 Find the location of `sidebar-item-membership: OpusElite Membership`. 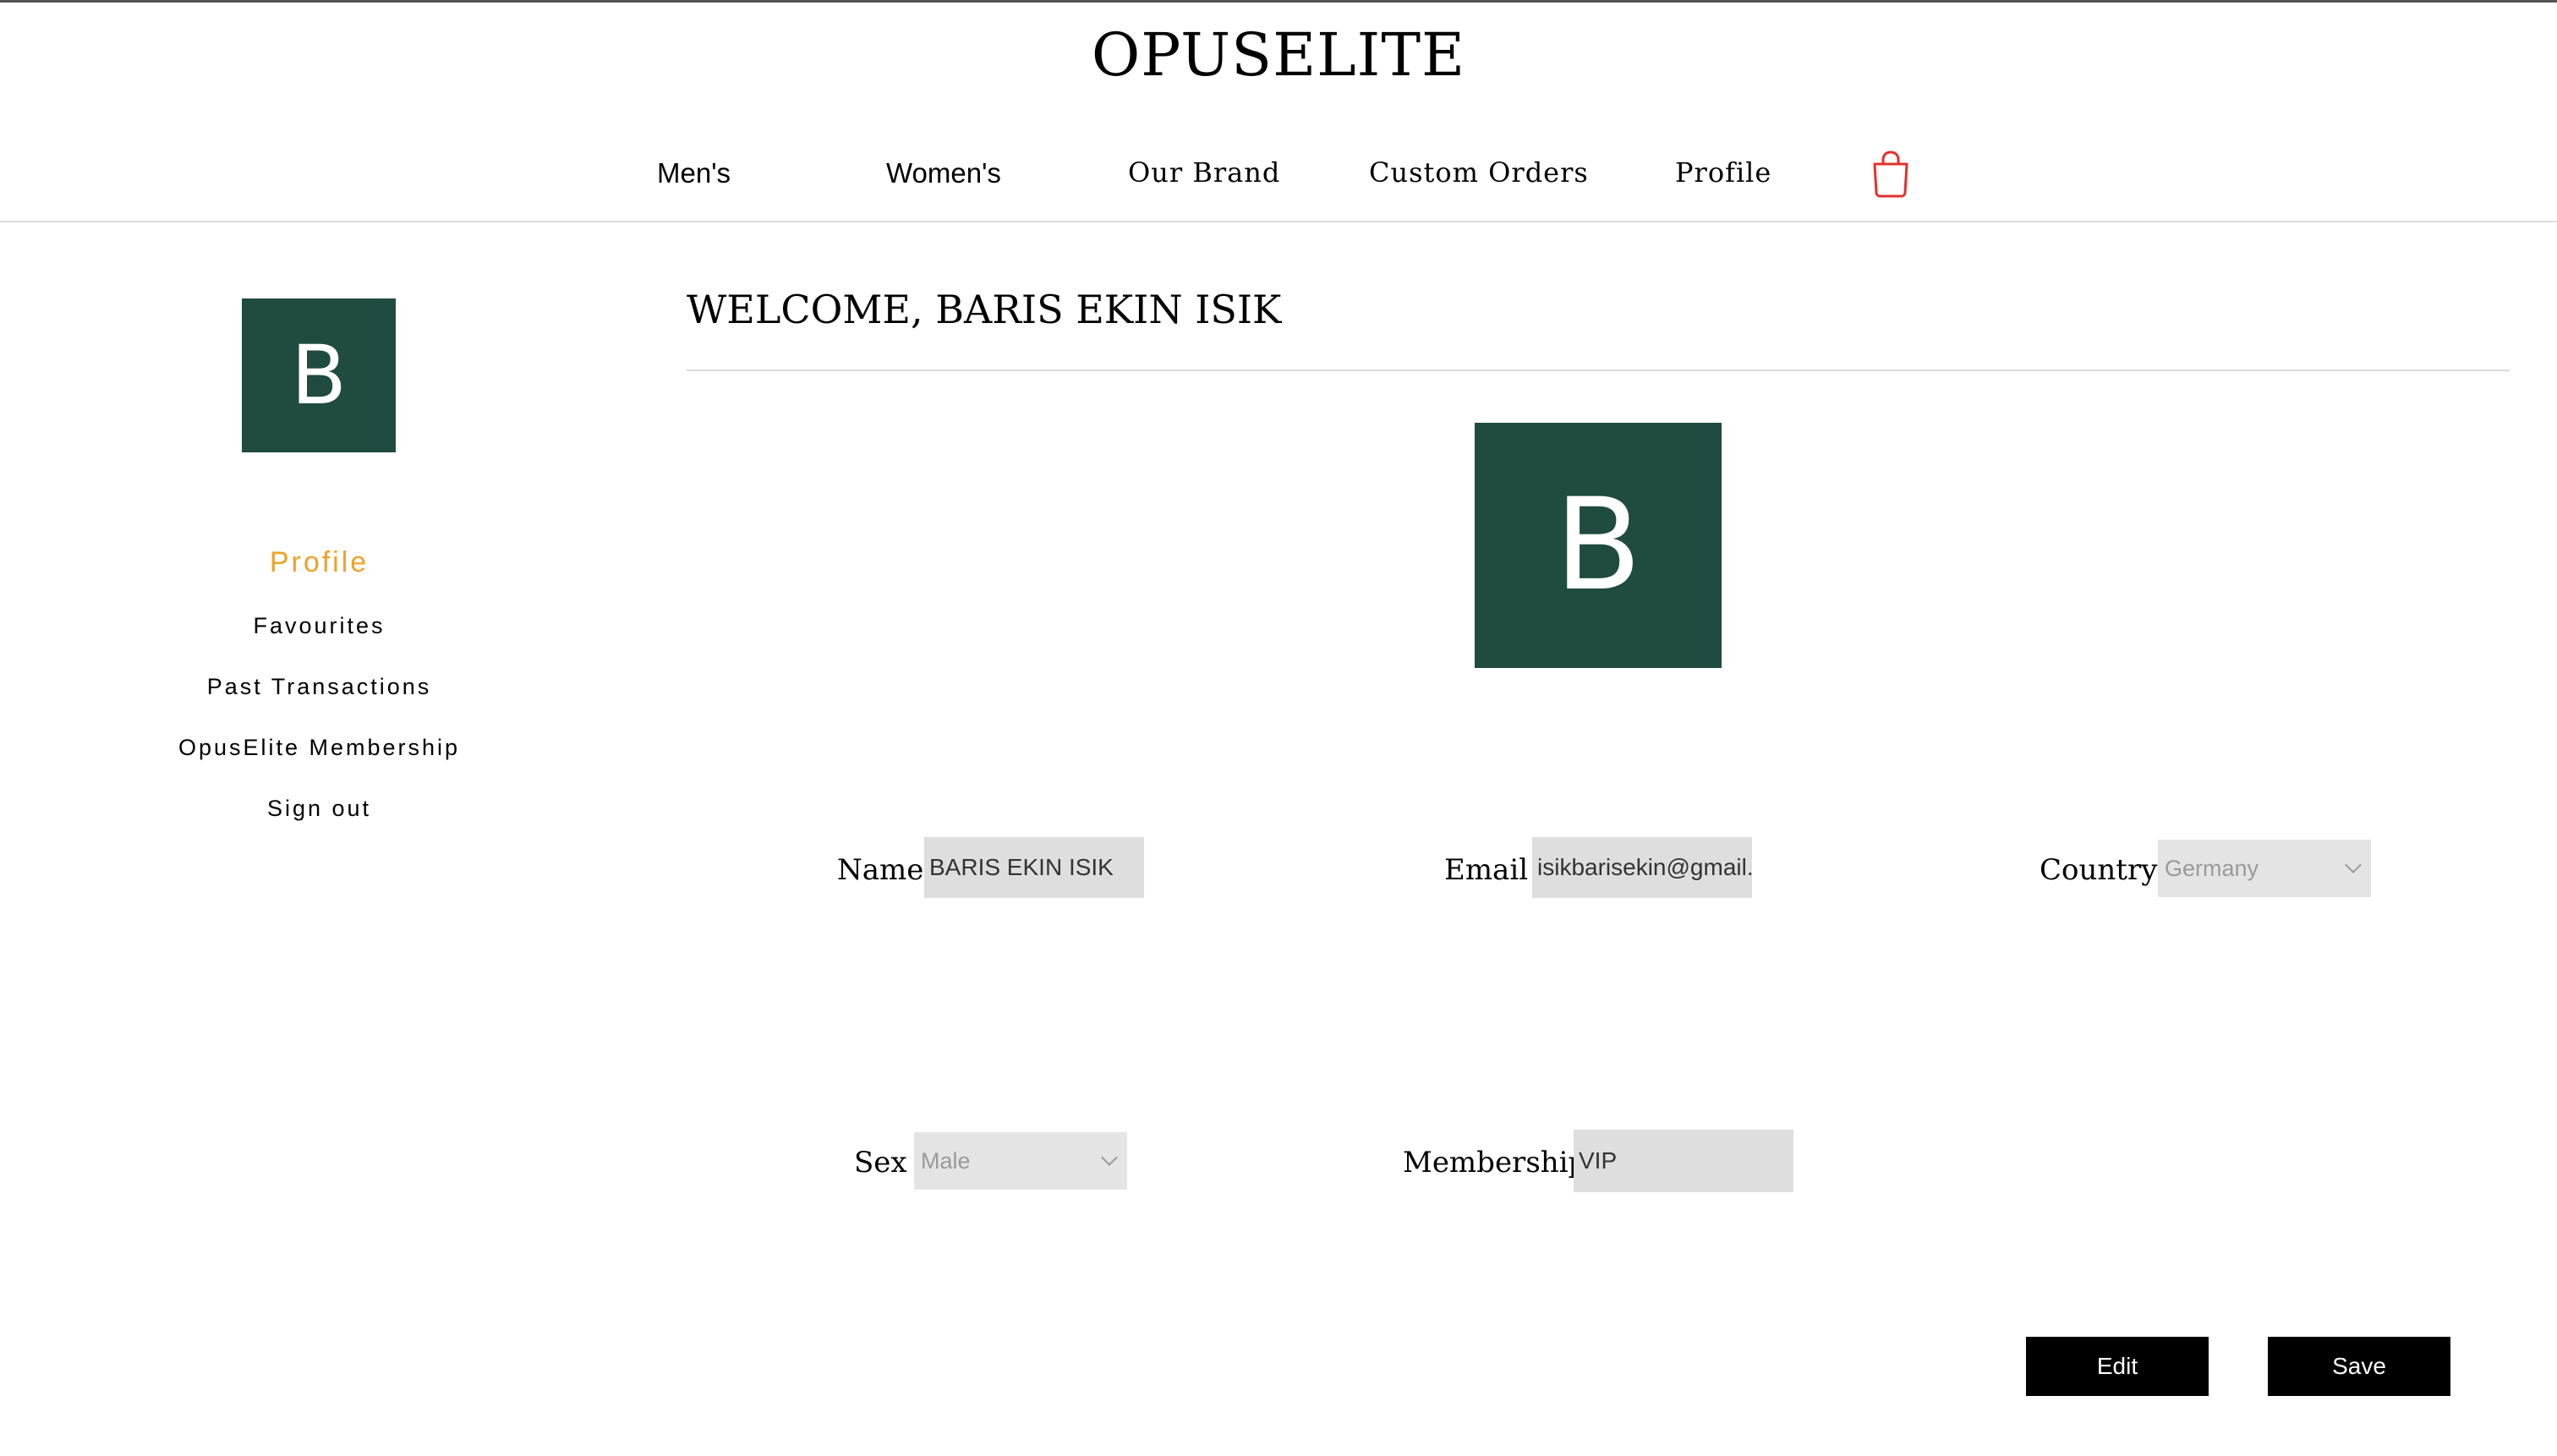

sidebar-item-membership: OpusElite Membership is located at coordinates (319, 747).